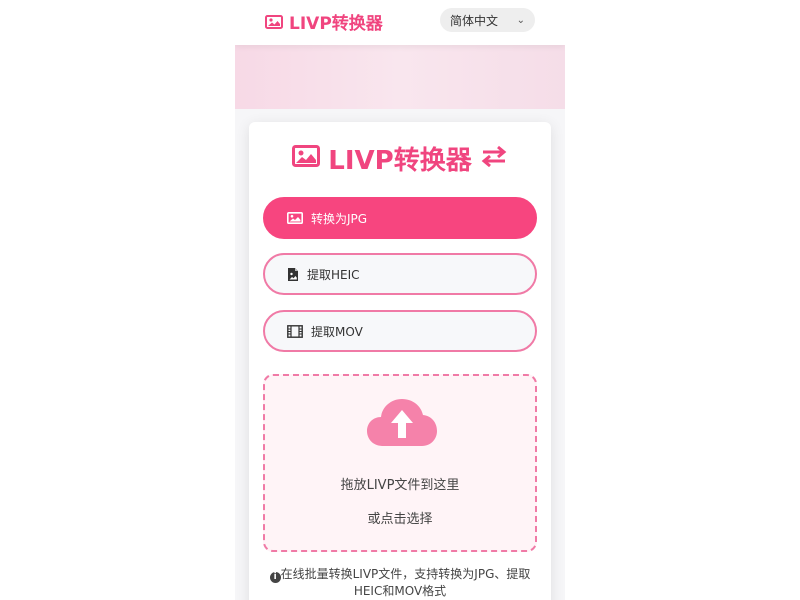  What do you see at coordinates (295, 331) in the screenshot?
I see `film-icon` at bounding box center [295, 331].